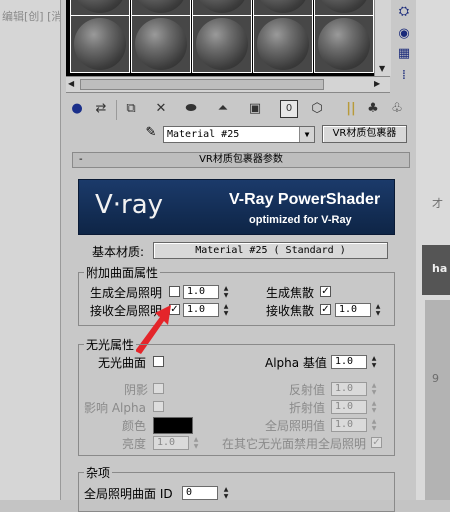  What do you see at coordinates (71, 83) in the screenshot?
I see `scroll-left-arrow-icon: ◀` at bounding box center [71, 83].